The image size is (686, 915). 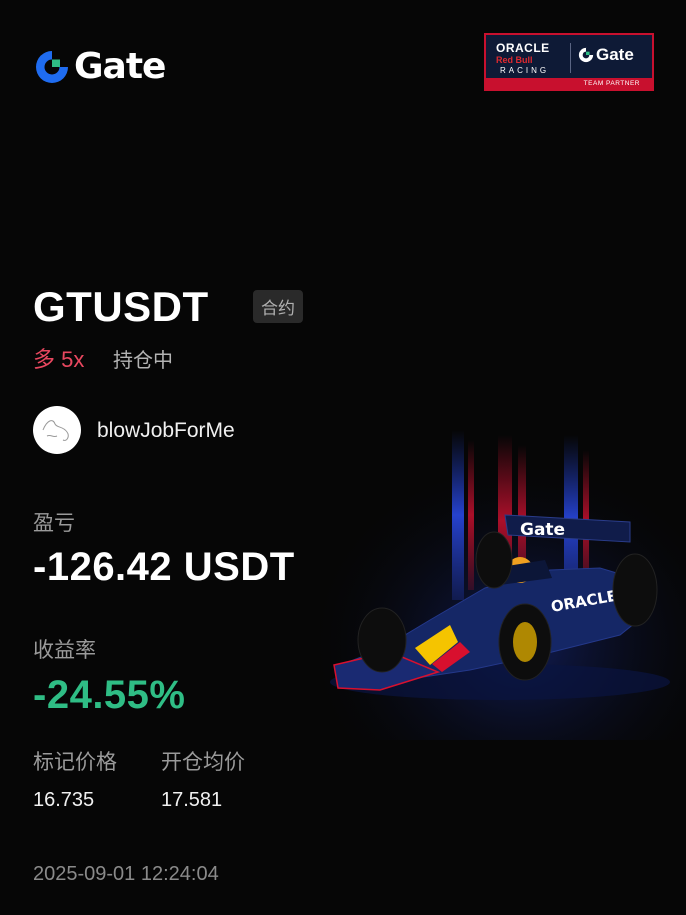 I want to click on entry-price-value: 17.581, so click(x=192, y=800).